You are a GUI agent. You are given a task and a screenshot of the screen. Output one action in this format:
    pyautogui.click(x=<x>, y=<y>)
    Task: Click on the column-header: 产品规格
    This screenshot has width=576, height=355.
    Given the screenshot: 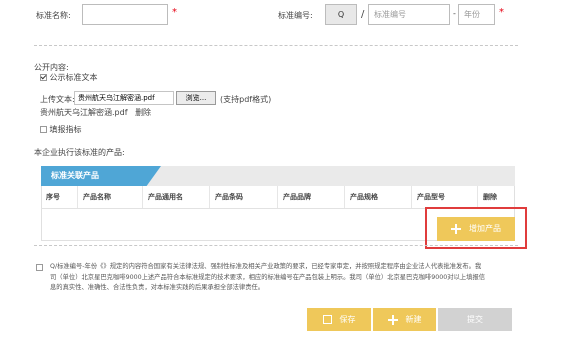 What is the action you would take?
    pyautogui.click(x=378, y=197)
    